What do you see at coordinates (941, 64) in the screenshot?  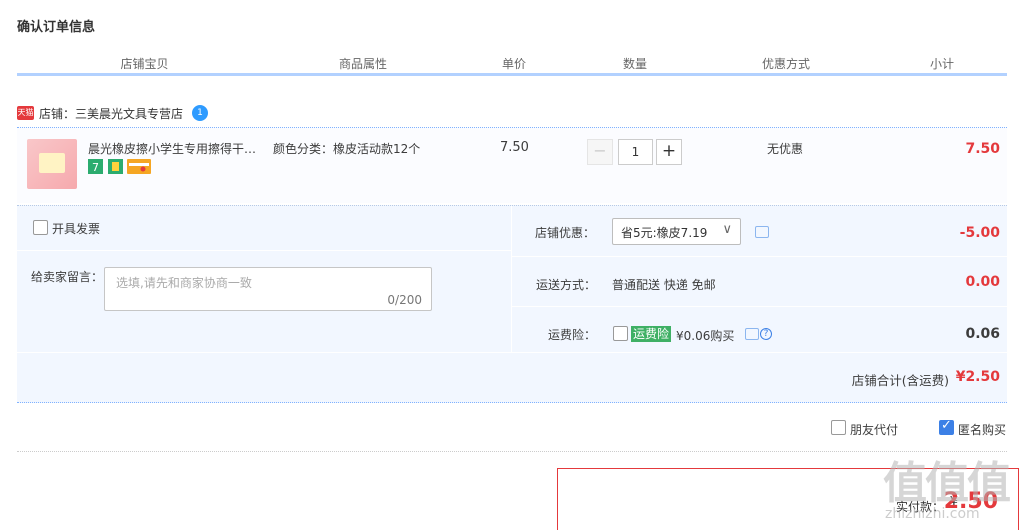 I see `header-subtotal: 小计` at bounding box center [941, 64].